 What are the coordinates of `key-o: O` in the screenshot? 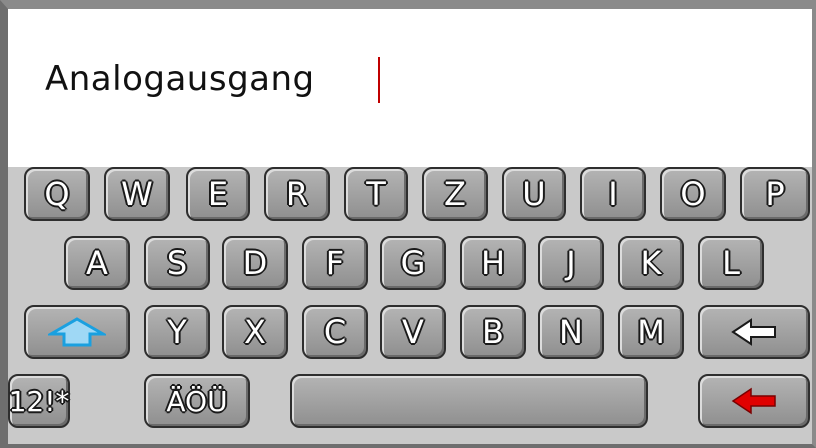 It's located at (693, 194).